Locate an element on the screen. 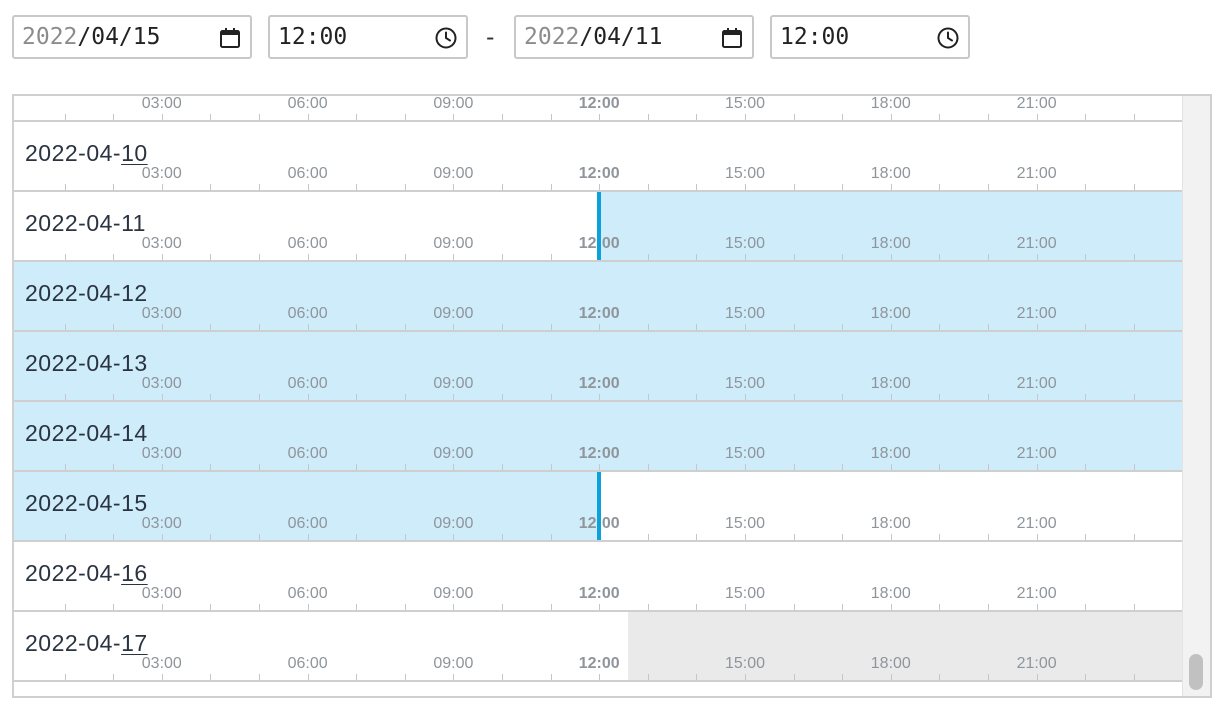  date-day: 17 is located at coordinates (134, 643).